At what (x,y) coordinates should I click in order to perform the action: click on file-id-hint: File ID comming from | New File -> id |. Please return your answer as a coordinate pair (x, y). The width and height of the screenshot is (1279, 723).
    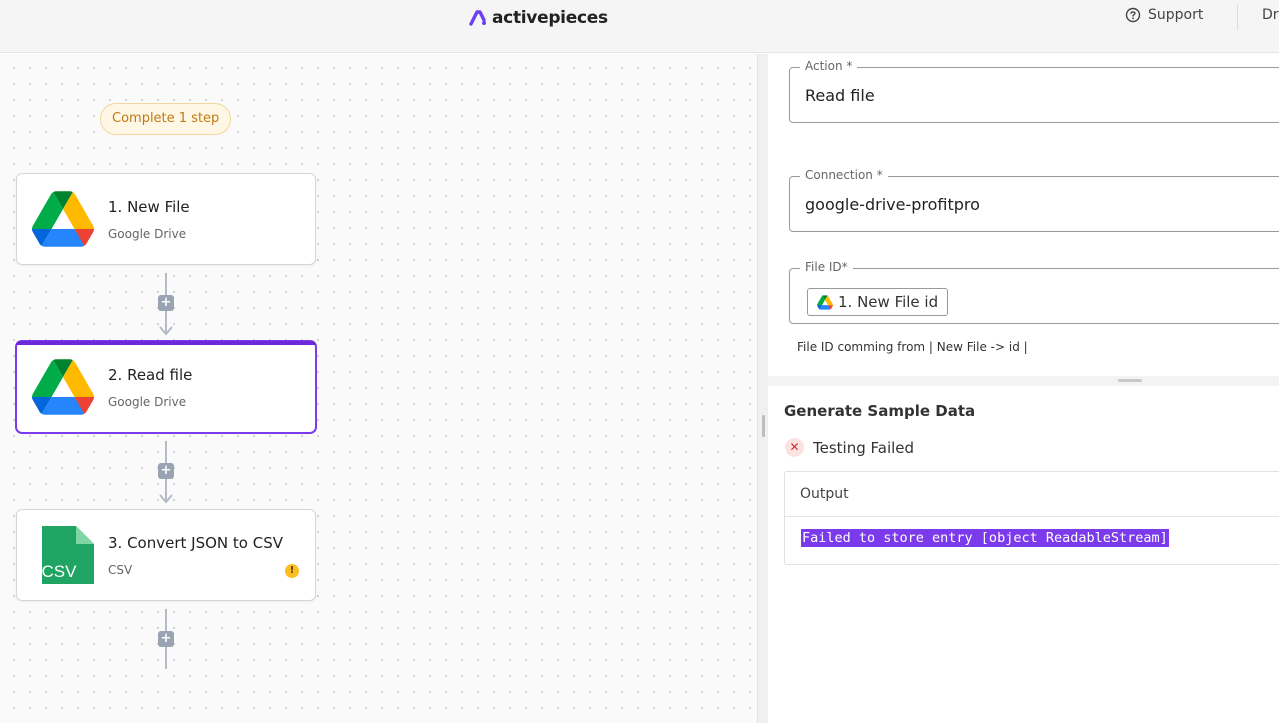
    Looking at the image, I should click on (912, 347).